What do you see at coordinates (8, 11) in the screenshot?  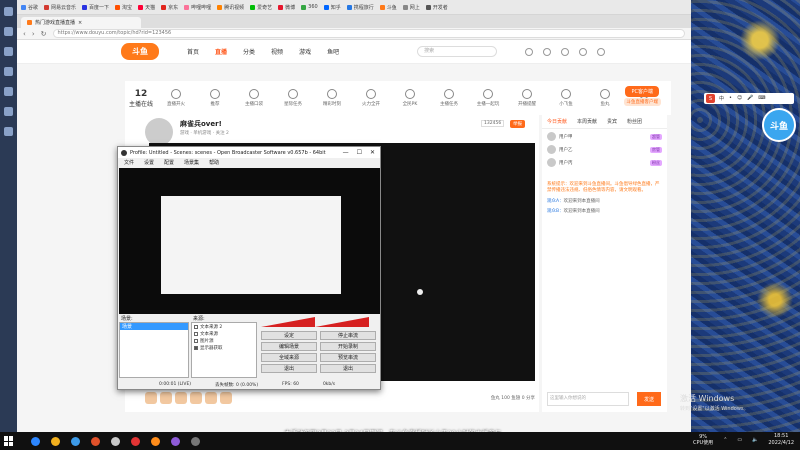 I see `launcher-home-icon` at bounding box center [8, 11].